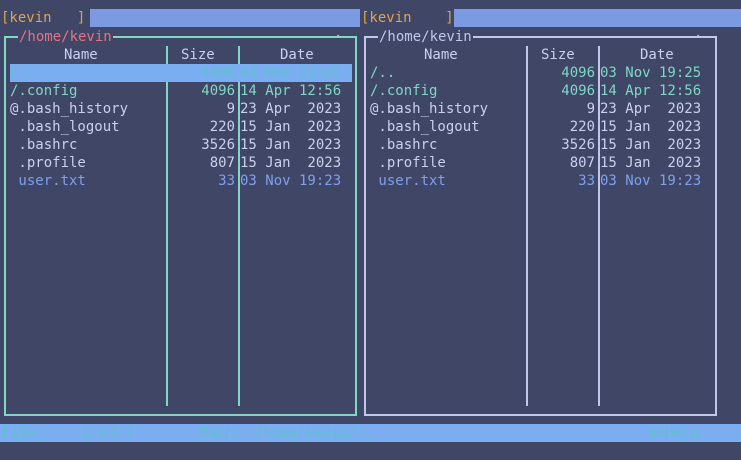 This screenshot has width=741, height=460. What do you see at coordinates (595, 18) in the screenshot?
I see `right-tab-bar` at bounding box center [595, 18].